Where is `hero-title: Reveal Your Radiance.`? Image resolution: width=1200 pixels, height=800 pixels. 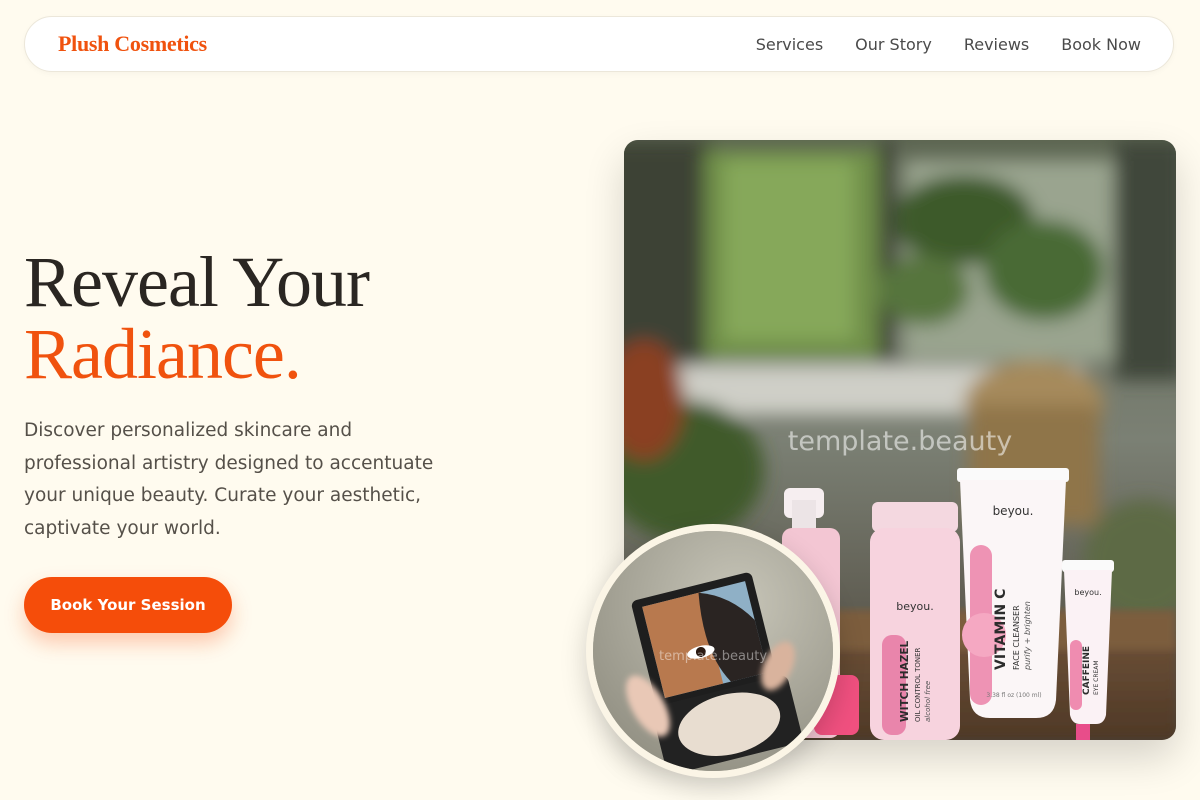 hero-title: Reveal Your Radiance. is located at coordinates (197, 318).